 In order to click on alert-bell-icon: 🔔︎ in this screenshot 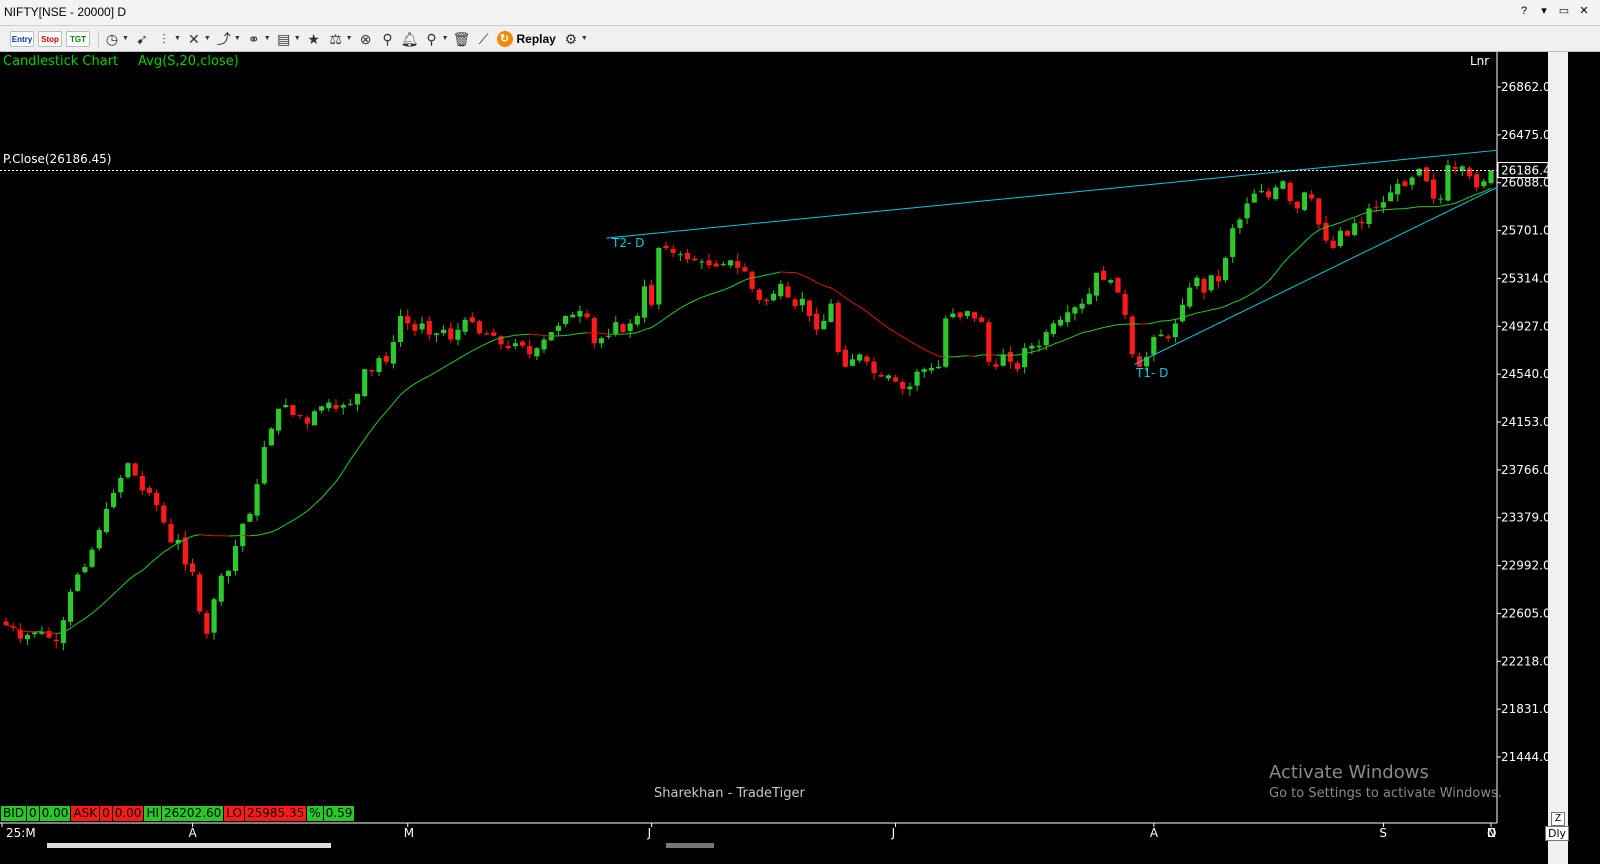, I will do `click(409, 38)`.